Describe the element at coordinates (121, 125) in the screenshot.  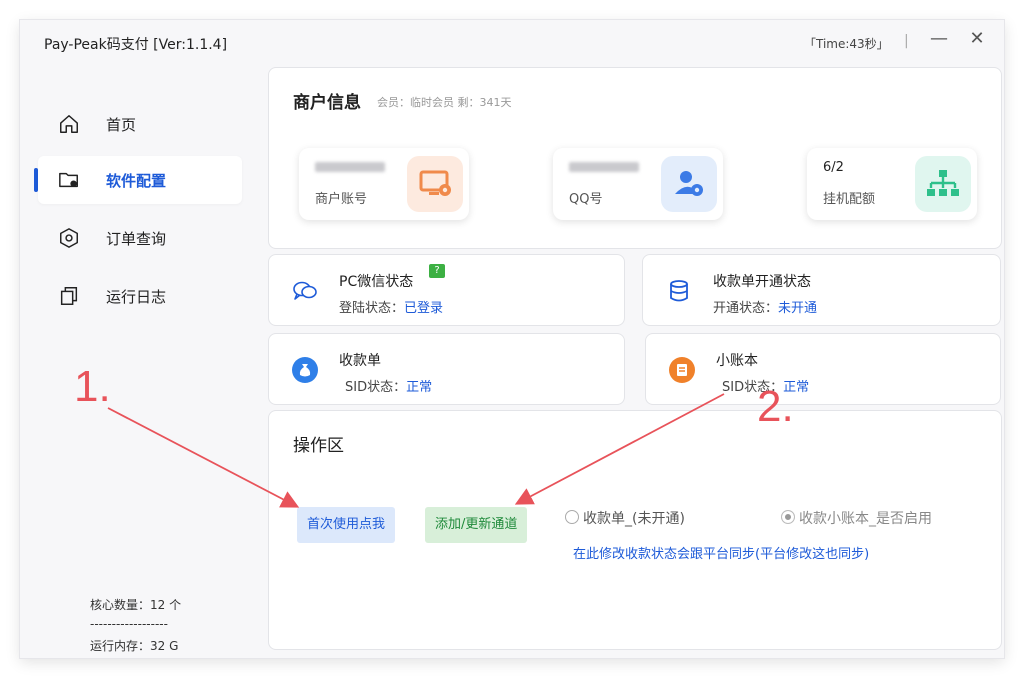
I see `sidebar-item-label: 首页` at that location.